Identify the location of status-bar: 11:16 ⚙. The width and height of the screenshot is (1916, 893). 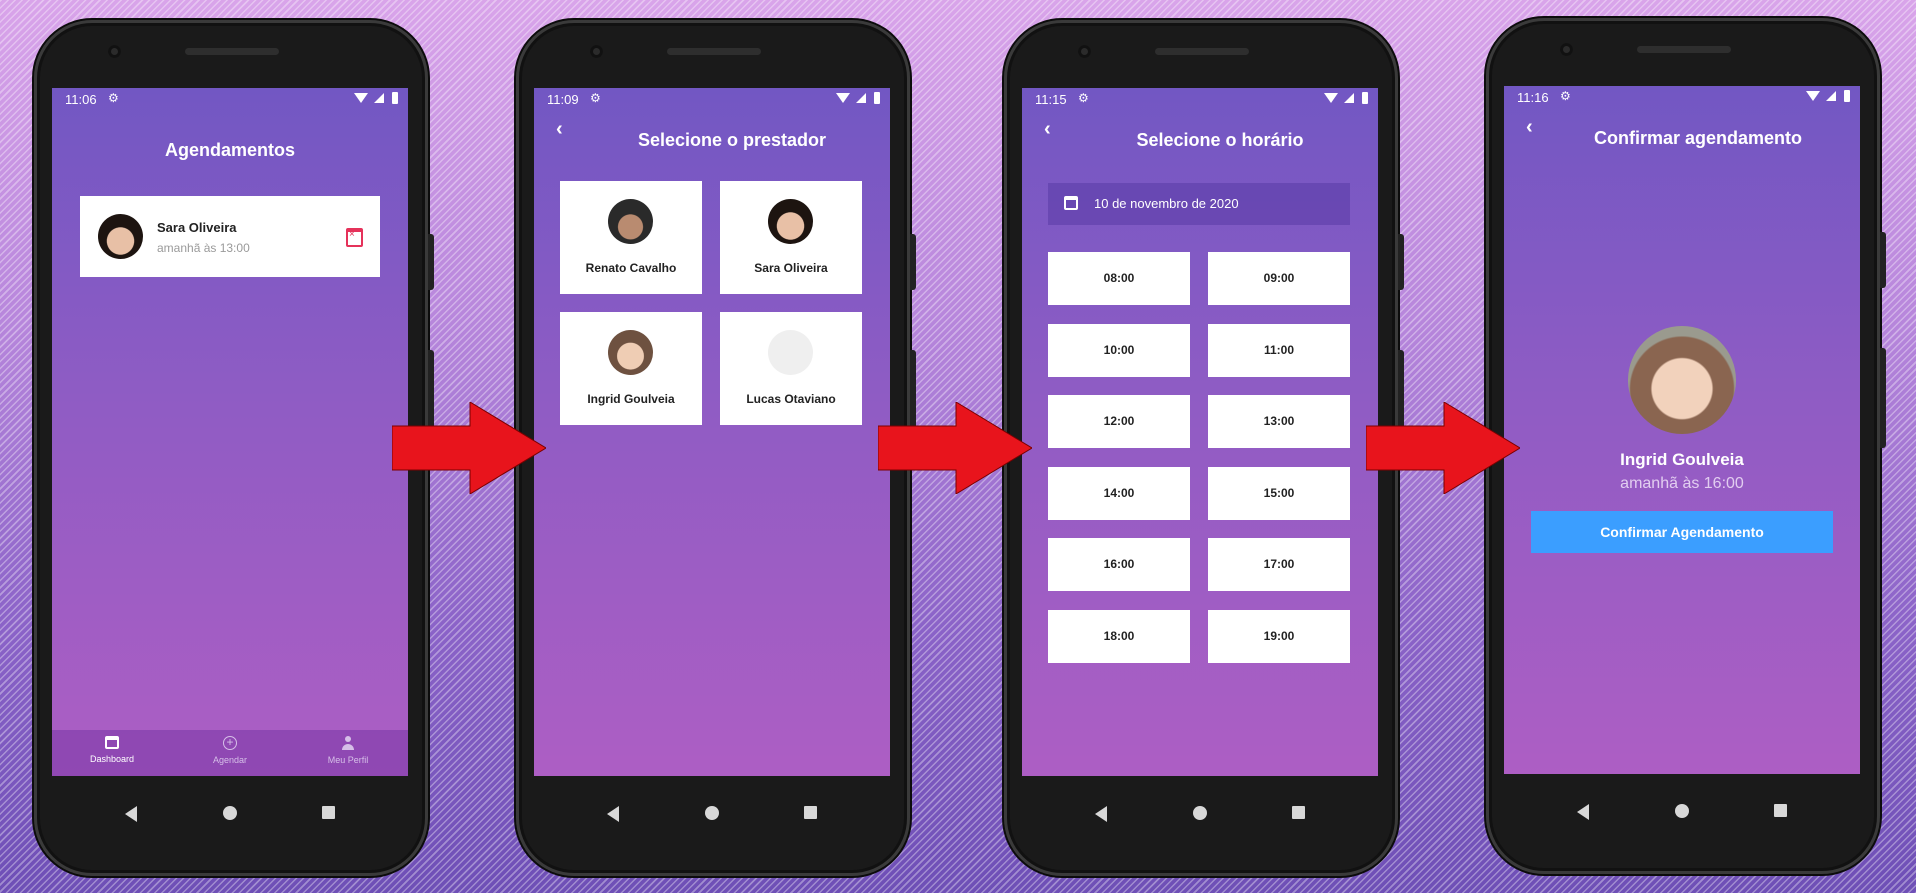
(1682, 97).